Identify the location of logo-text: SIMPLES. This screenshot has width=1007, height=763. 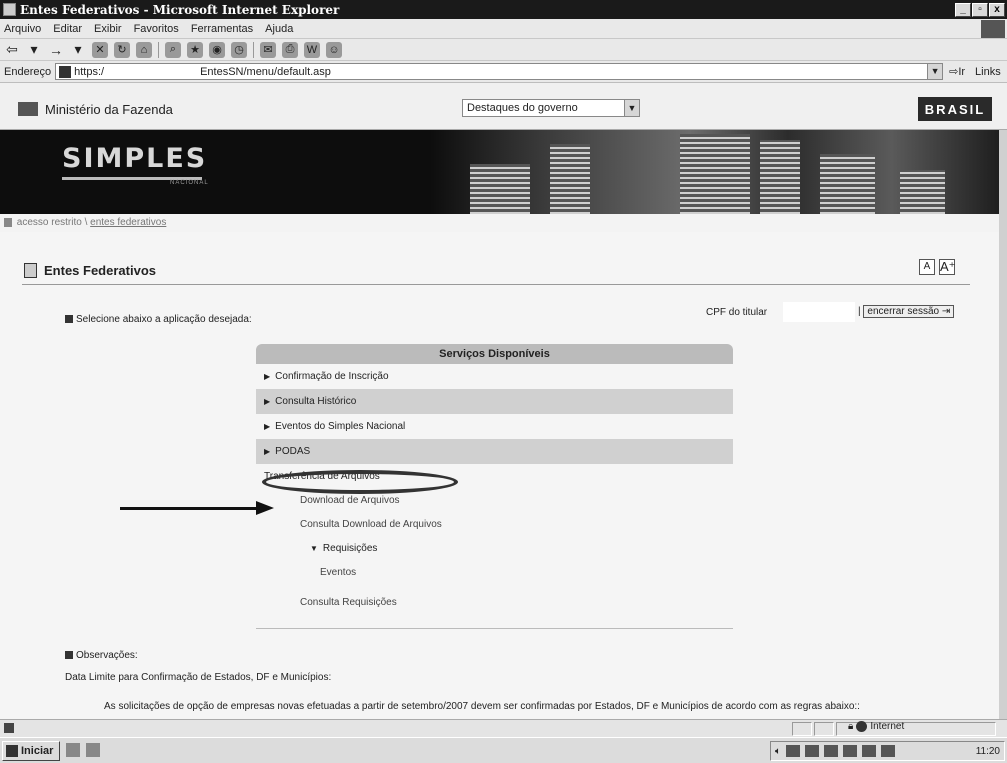
(135, 158).